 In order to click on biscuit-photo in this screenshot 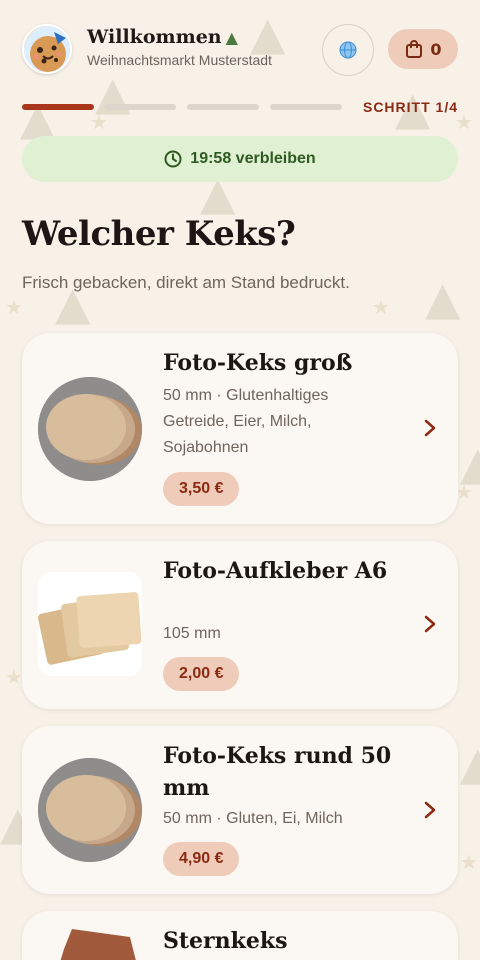, I will do `click(90, 624)`.